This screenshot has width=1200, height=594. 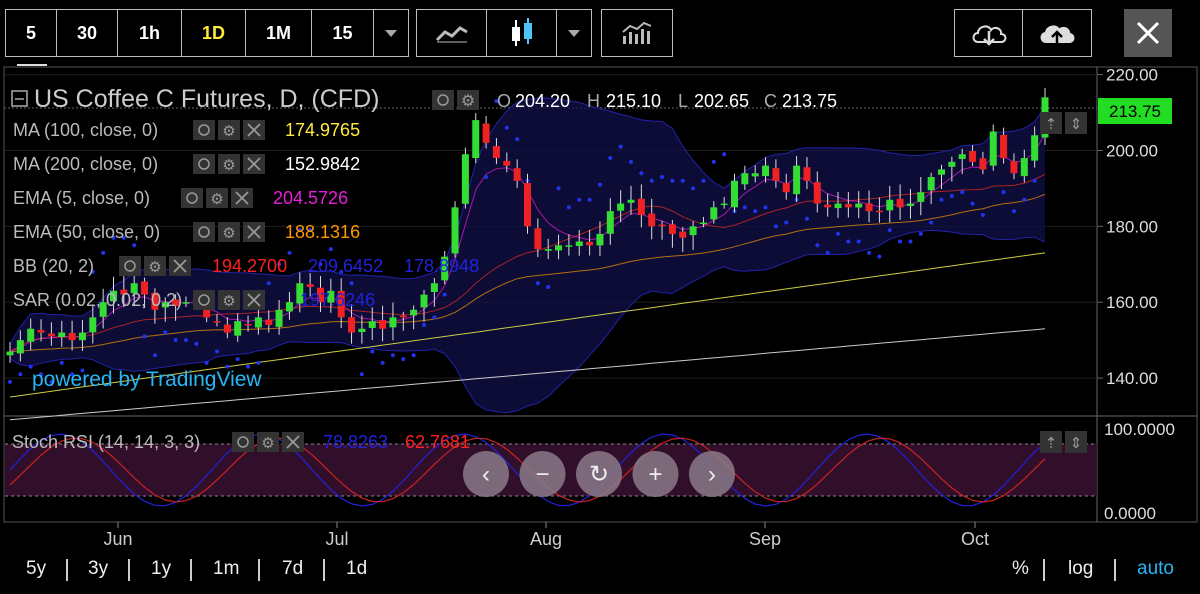 I want to click on indicator-value: 197.6246, so click(x=337, y=300).